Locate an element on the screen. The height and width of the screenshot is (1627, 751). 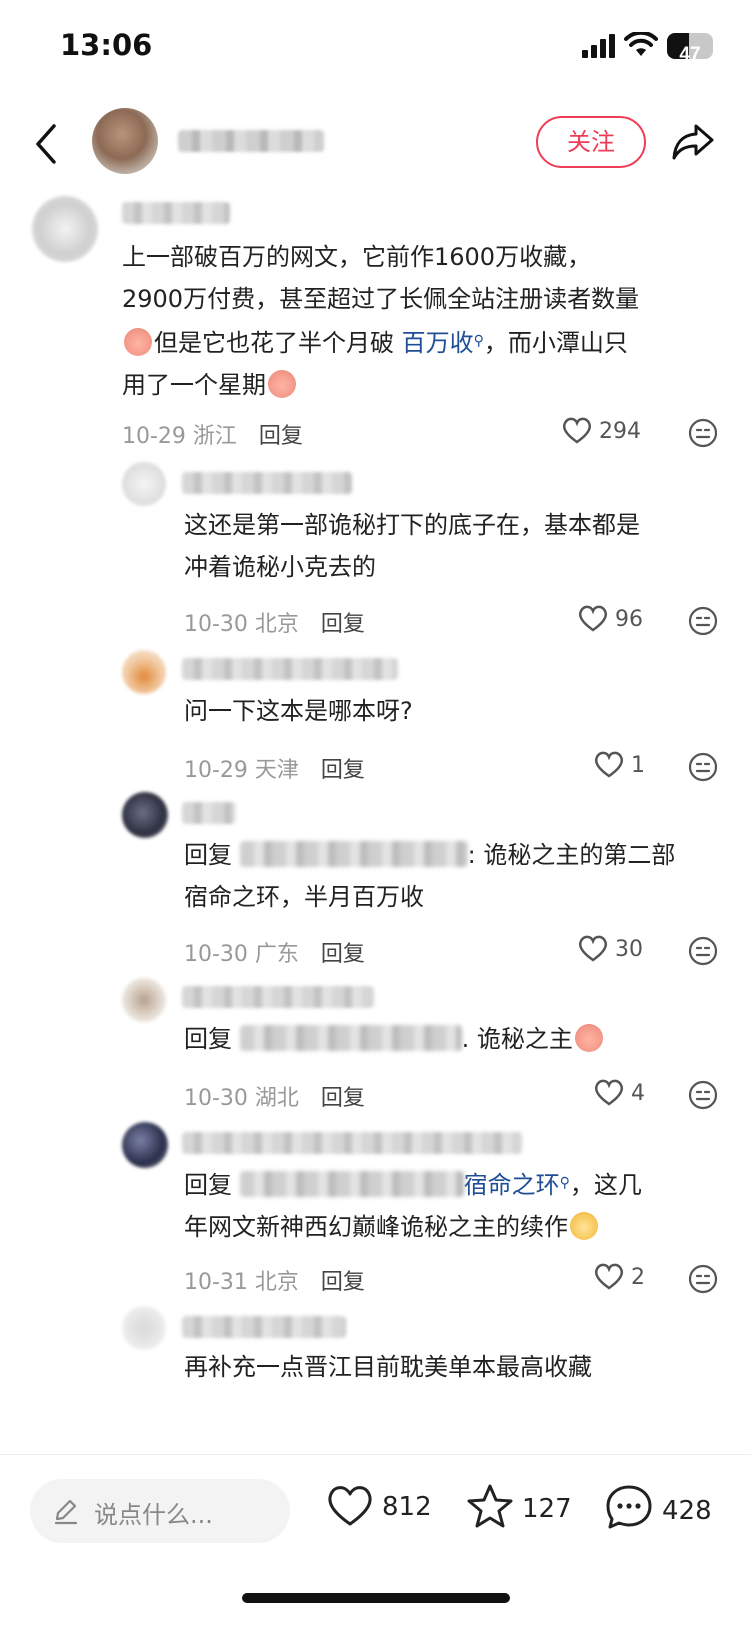
share-icon is located at coordinates (693, 142).